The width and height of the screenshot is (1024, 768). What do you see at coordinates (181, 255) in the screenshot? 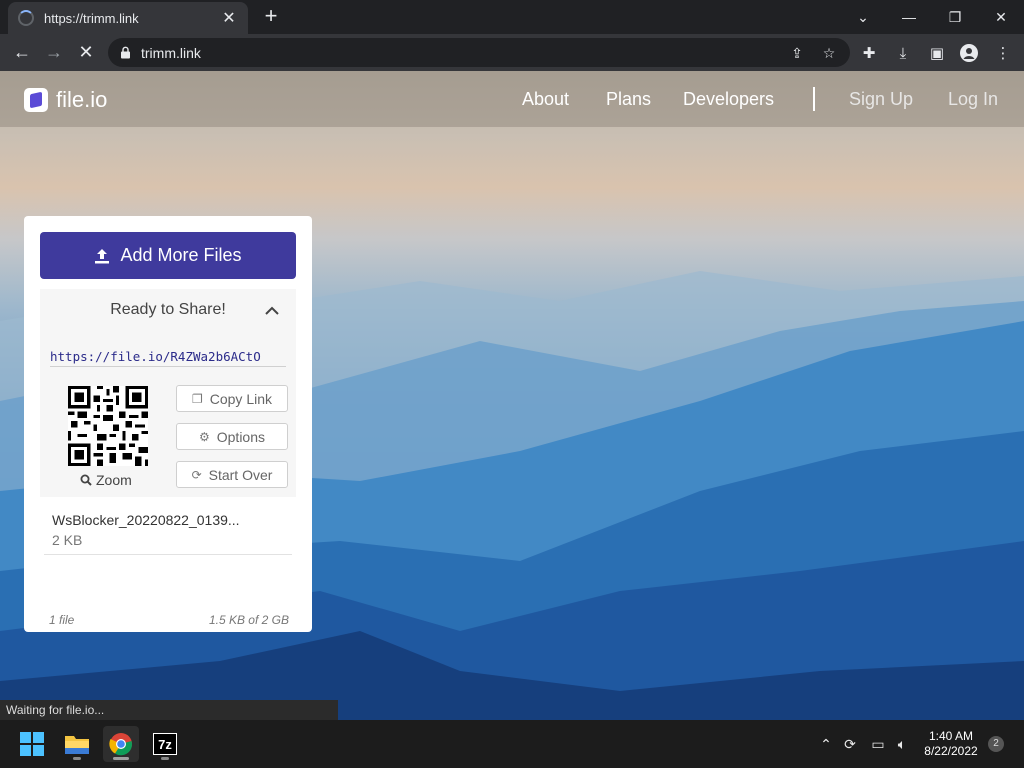
I see `add-more-files-label: Add More Files` at bounding box center [181, 255].